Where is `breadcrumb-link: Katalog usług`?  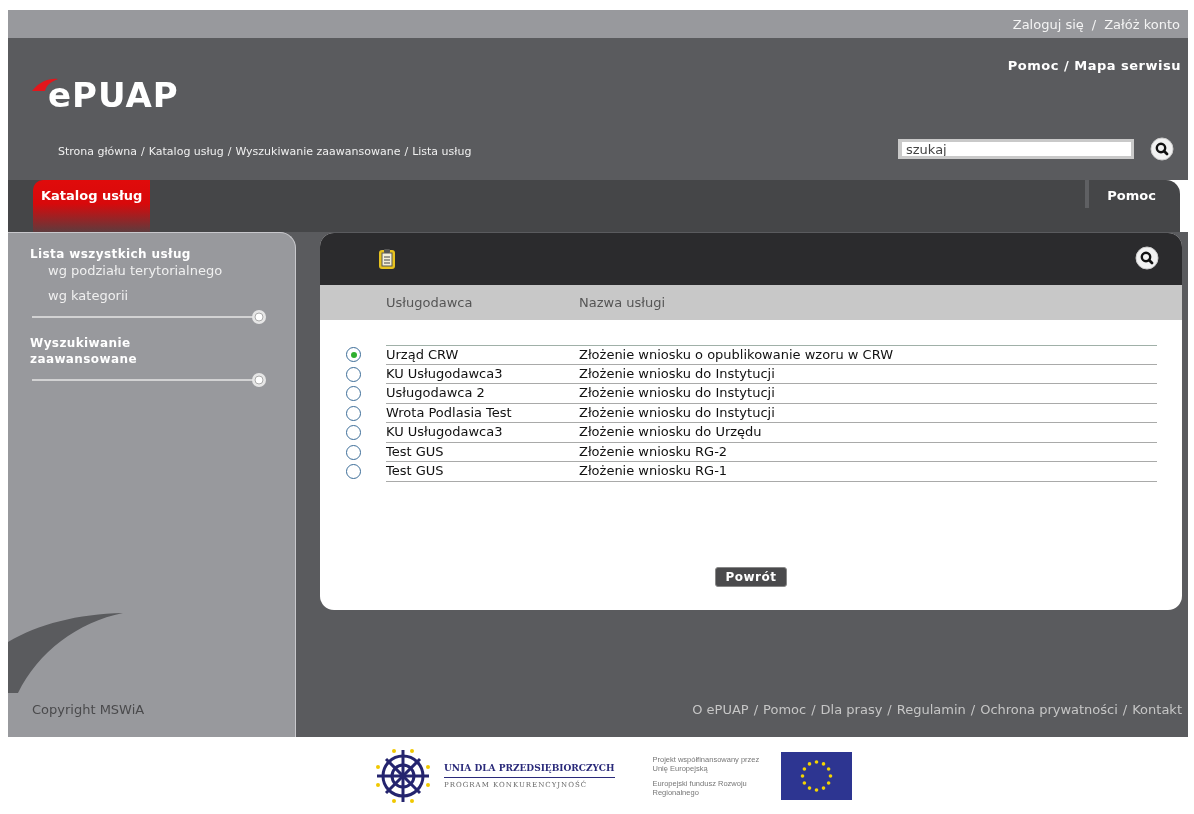 breadcrumb-link: Katalog usług is located at coordinates (186, 151).